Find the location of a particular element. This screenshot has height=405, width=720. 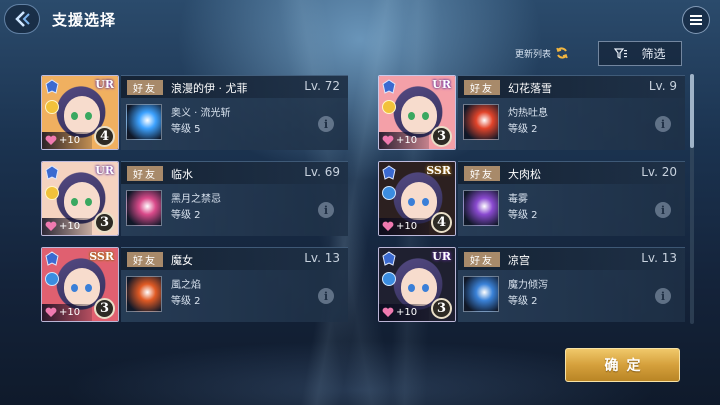

confirm-button: 确定 is located at coordinates (622, 365).